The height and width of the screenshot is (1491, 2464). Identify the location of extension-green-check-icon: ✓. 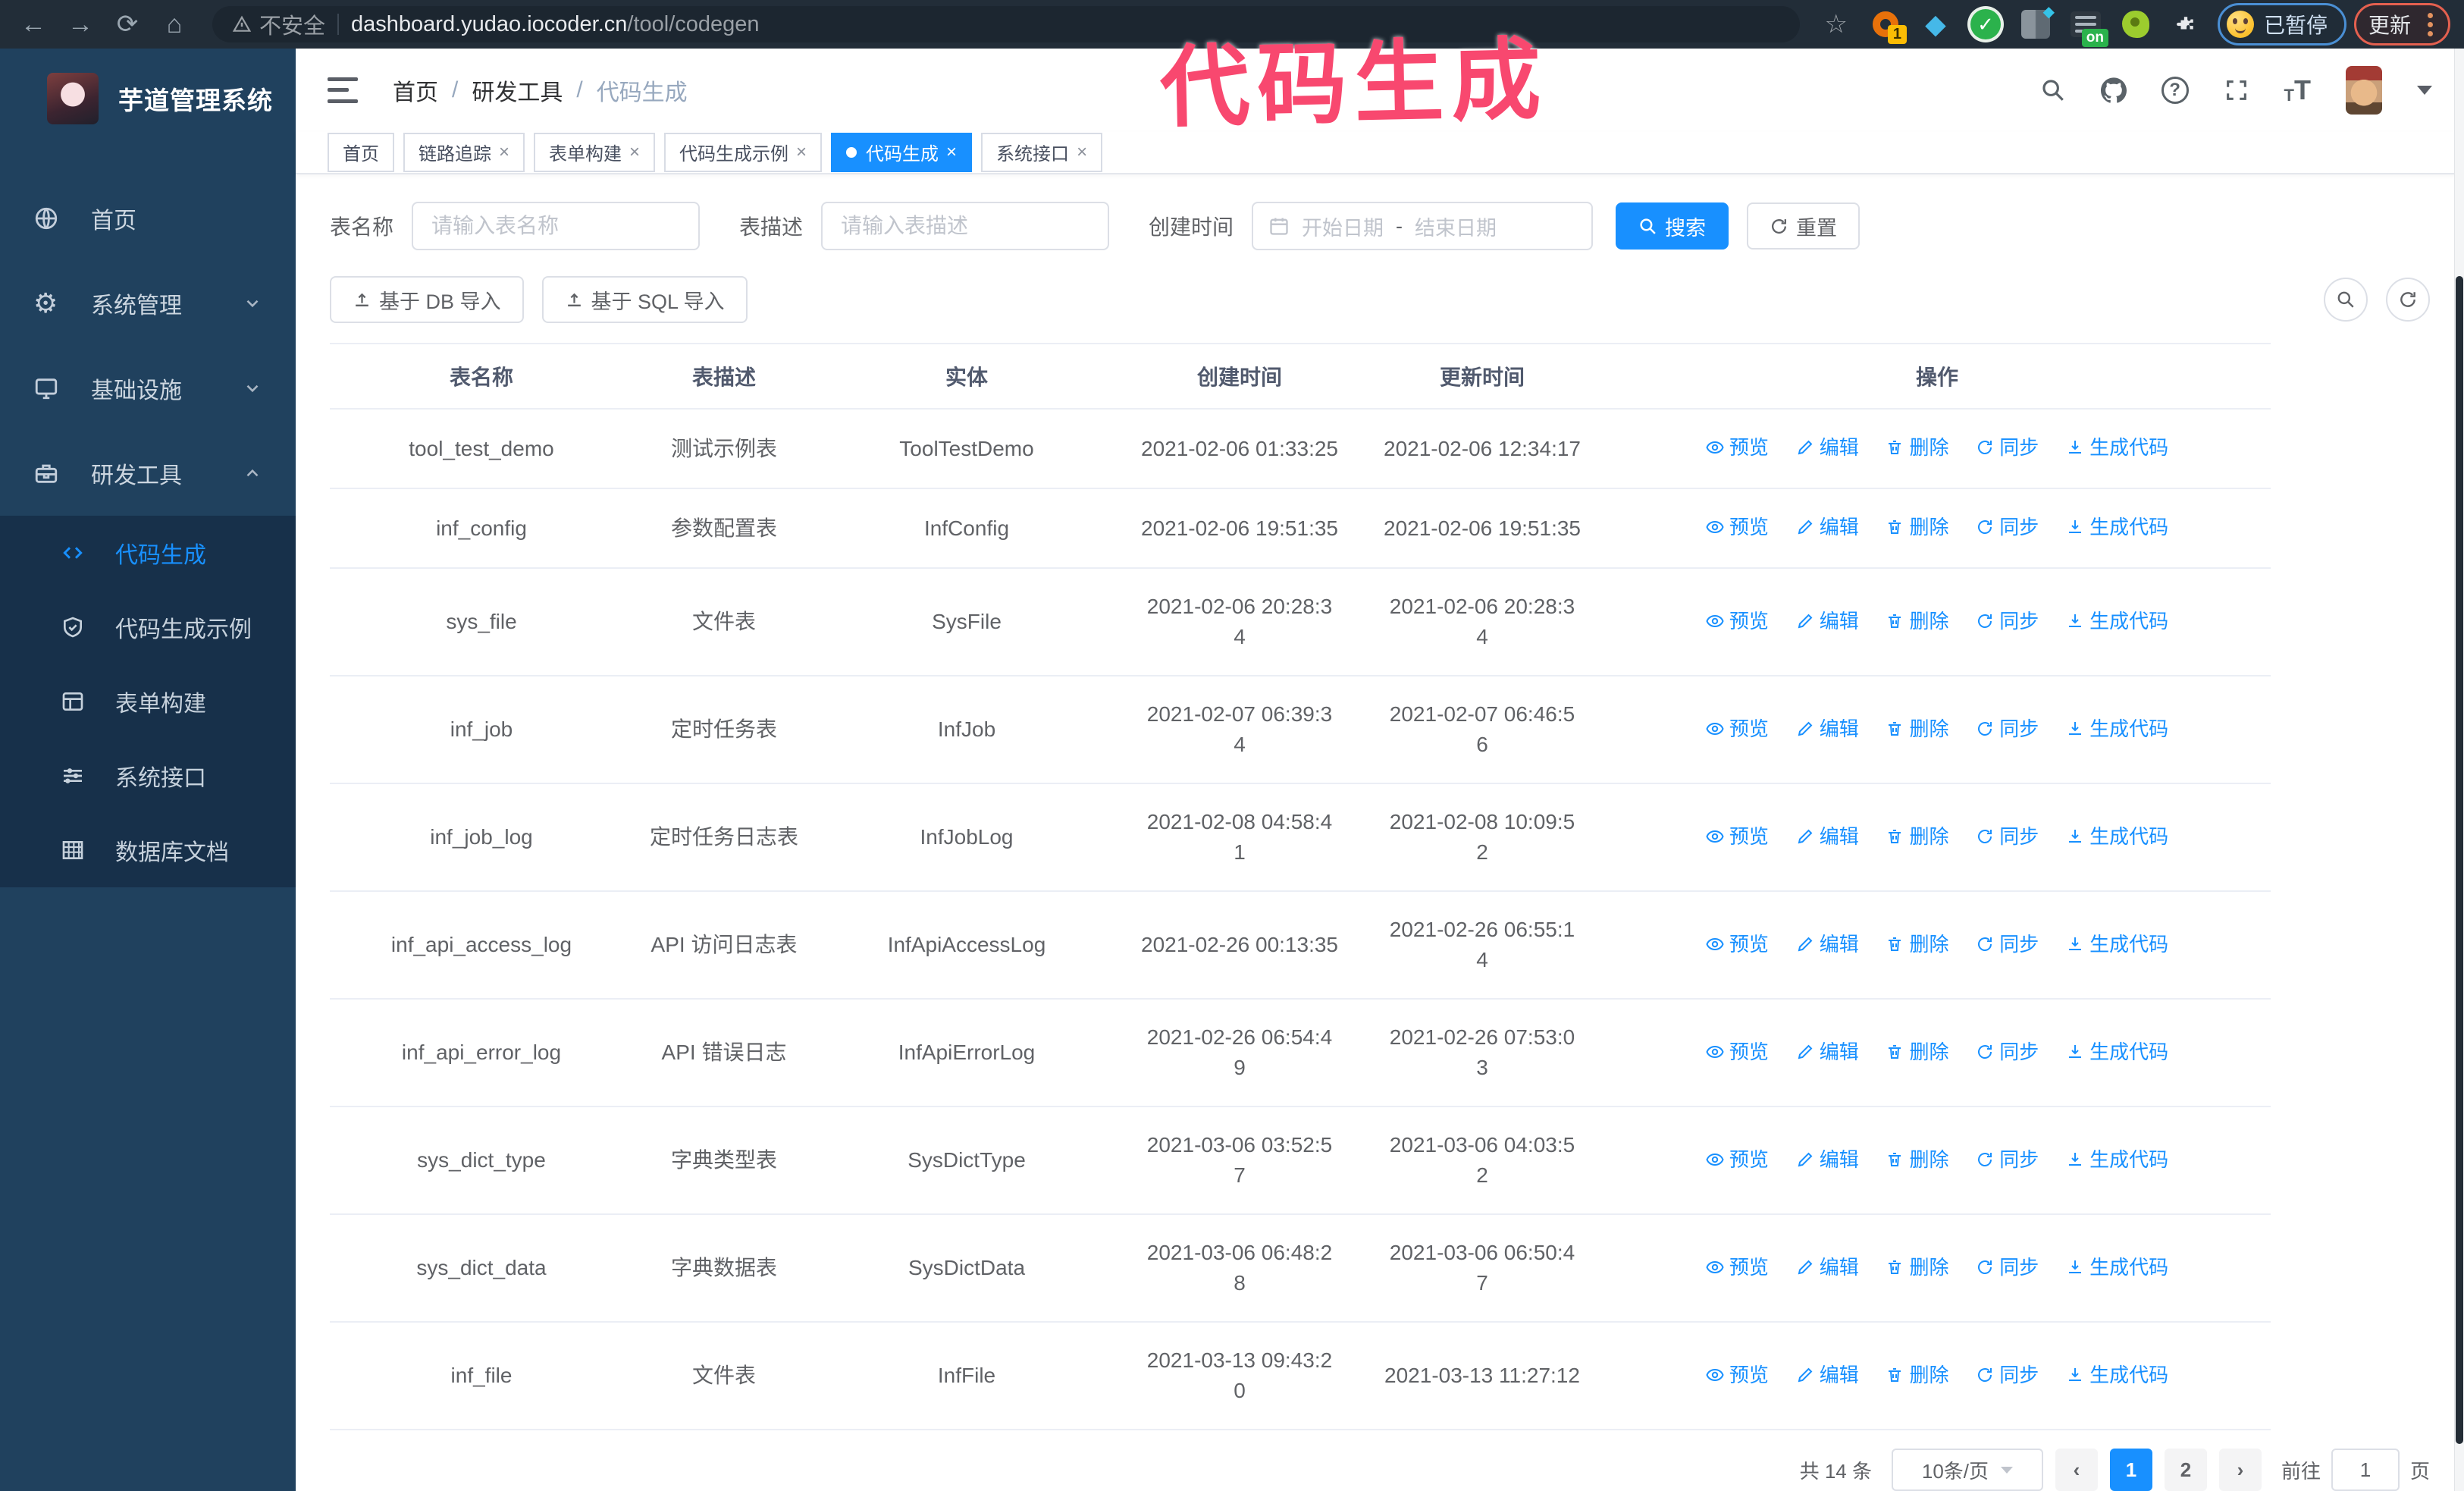
(1986, 24).